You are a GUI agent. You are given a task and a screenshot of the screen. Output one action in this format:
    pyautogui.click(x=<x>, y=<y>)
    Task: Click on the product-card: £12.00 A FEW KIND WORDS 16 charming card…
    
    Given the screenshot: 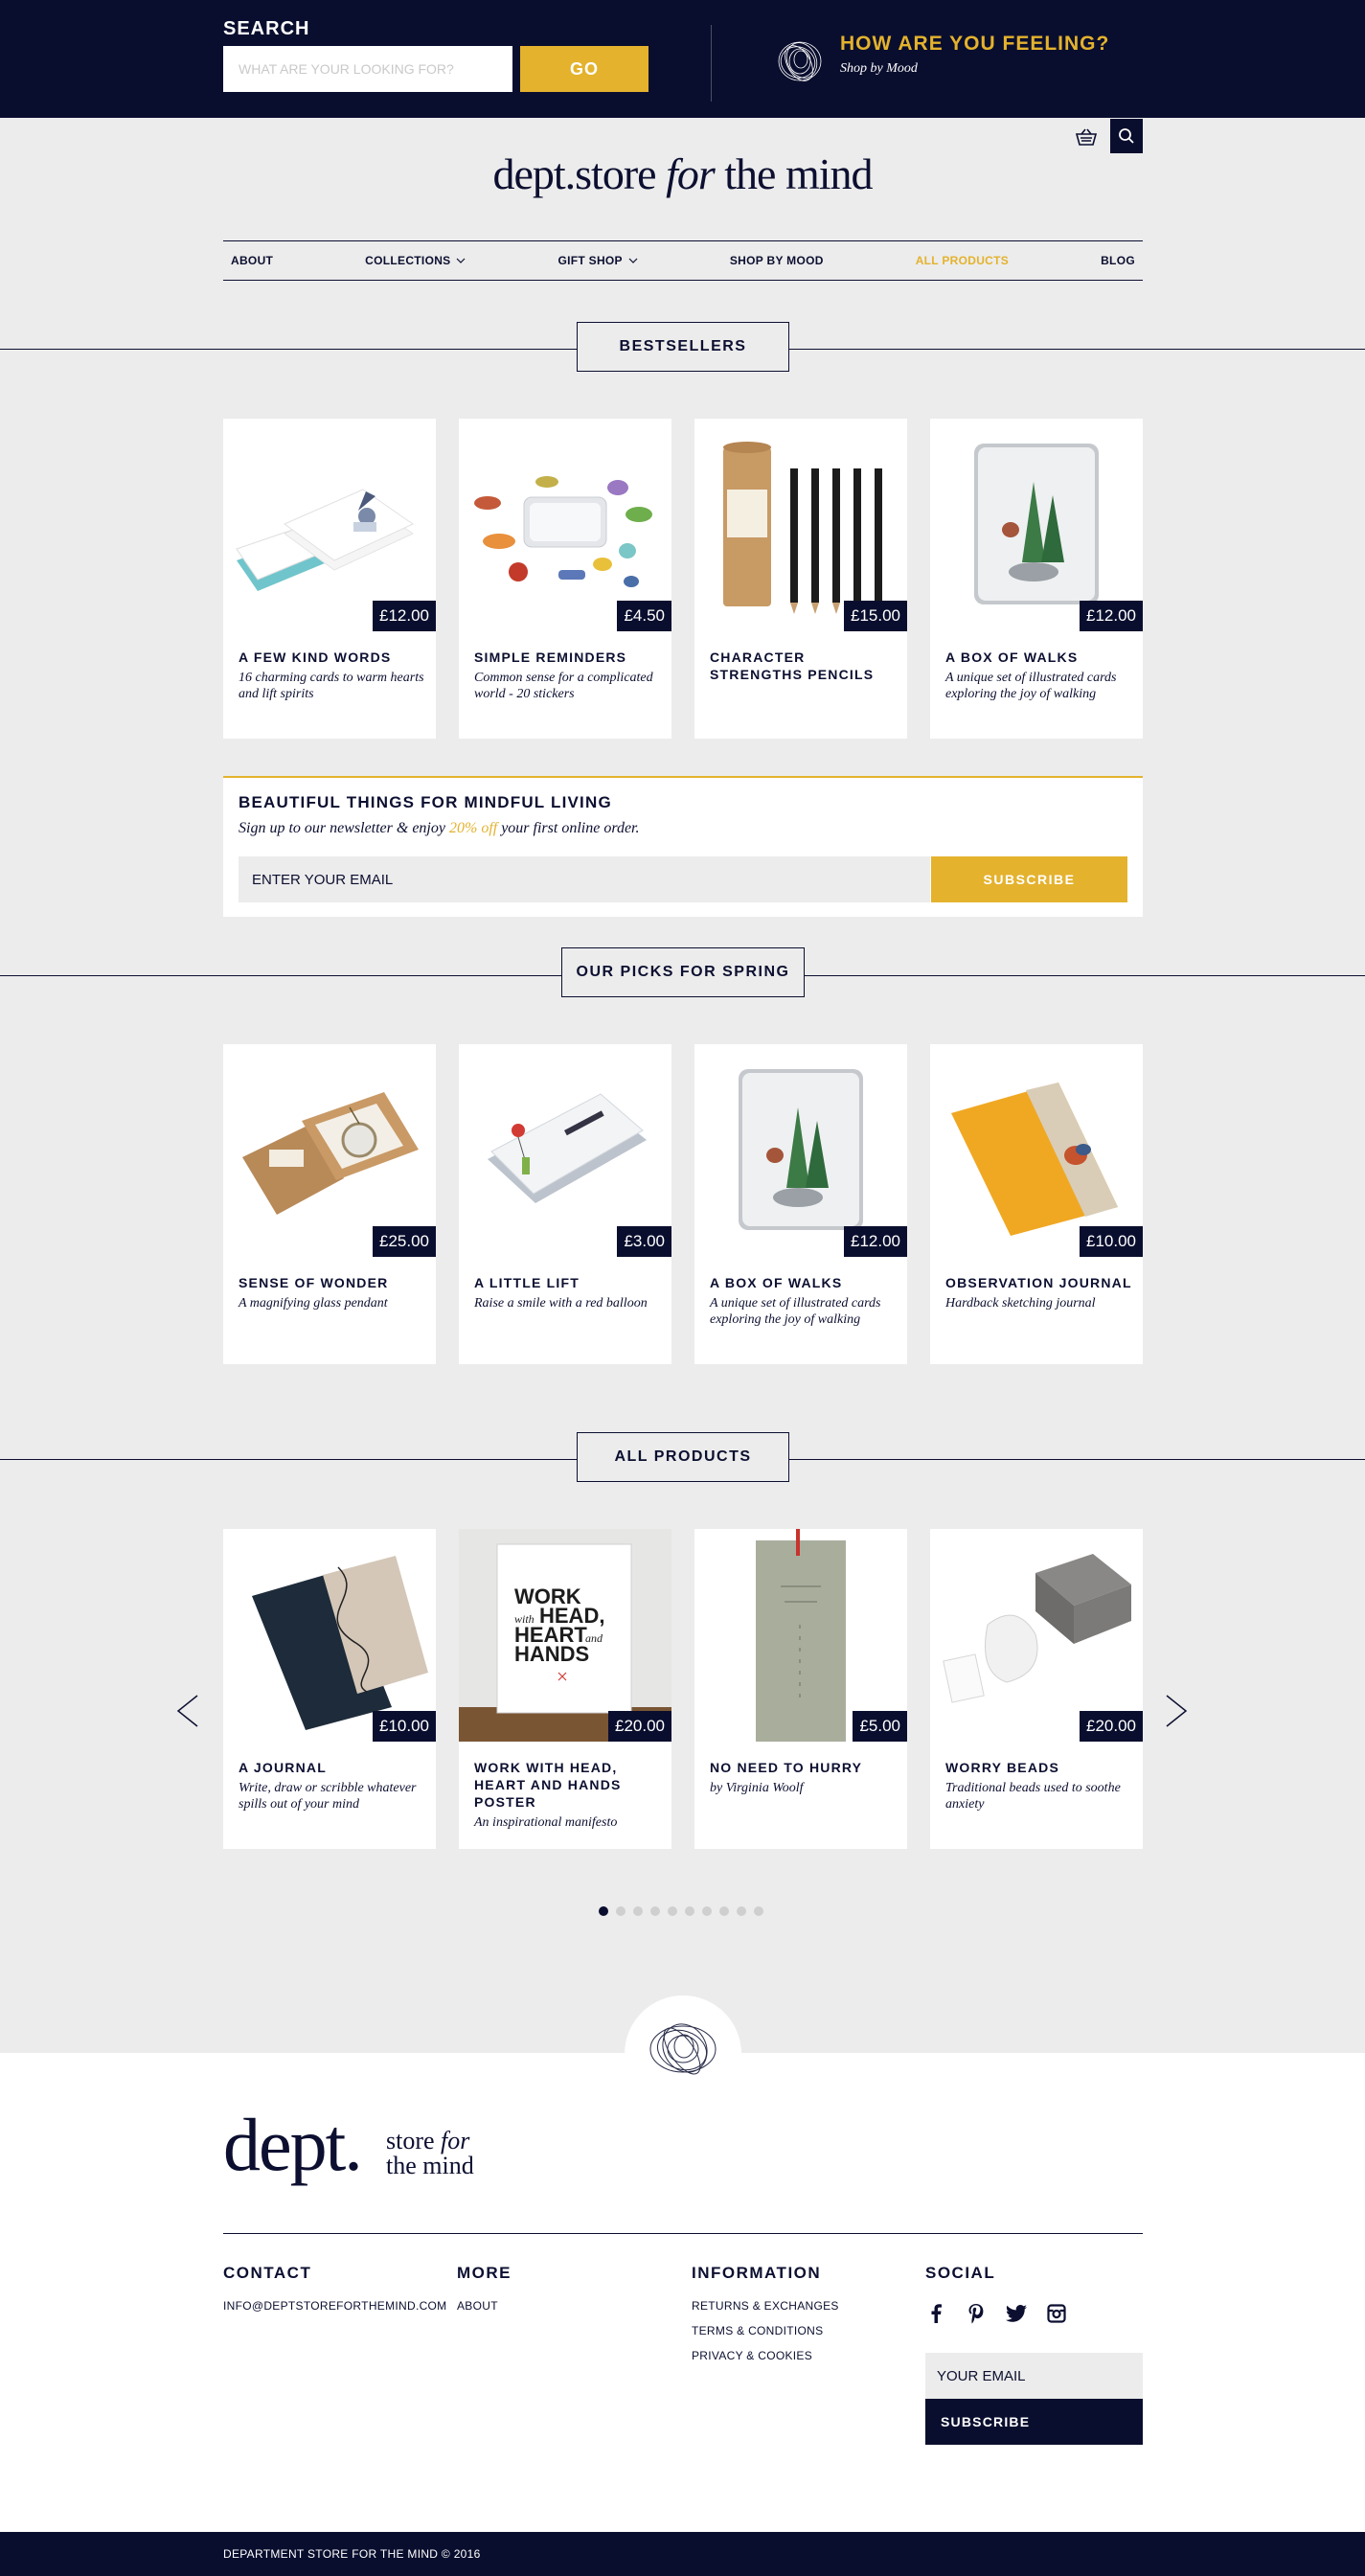 What is the action you would take?
    pyautogui.click(x=329, y=579)
    